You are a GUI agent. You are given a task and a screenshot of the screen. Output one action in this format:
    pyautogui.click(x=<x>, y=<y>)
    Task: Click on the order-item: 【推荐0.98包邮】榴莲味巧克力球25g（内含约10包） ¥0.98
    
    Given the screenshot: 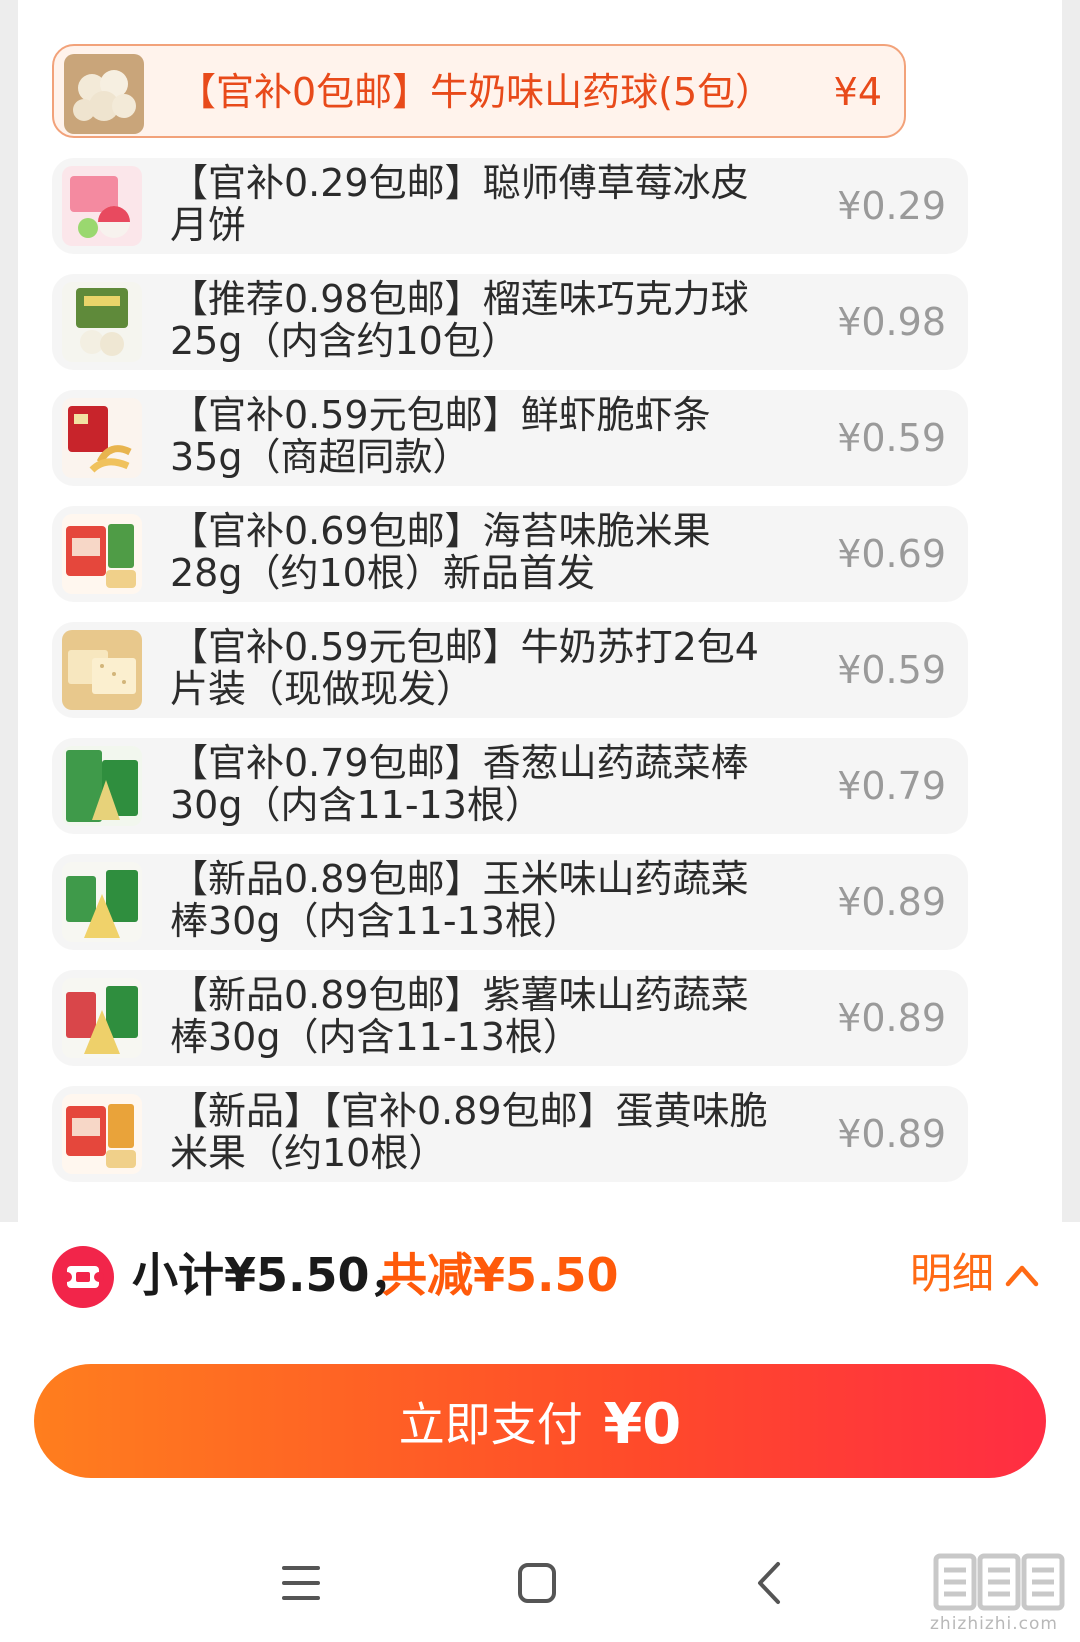 What is the action you would take?
    pyautogui.click(x=510, y=322)
    